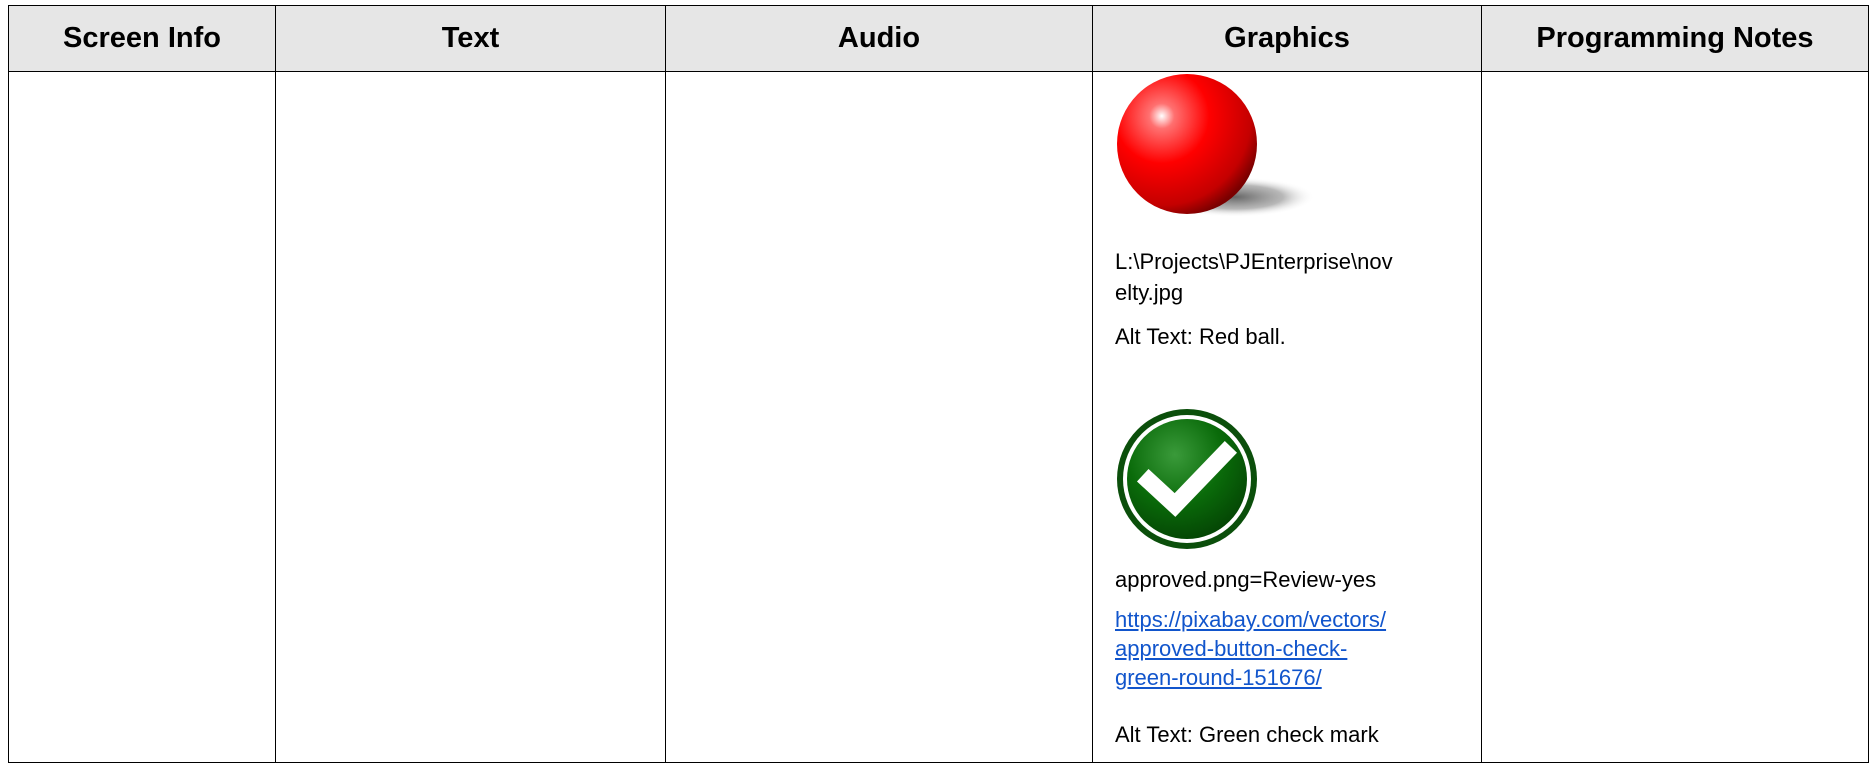 Image resolution: width=1872 pixels, height=763 pixels. I want to click on pixabay-link-line2: approved-button-check-, so click(1290, 648).